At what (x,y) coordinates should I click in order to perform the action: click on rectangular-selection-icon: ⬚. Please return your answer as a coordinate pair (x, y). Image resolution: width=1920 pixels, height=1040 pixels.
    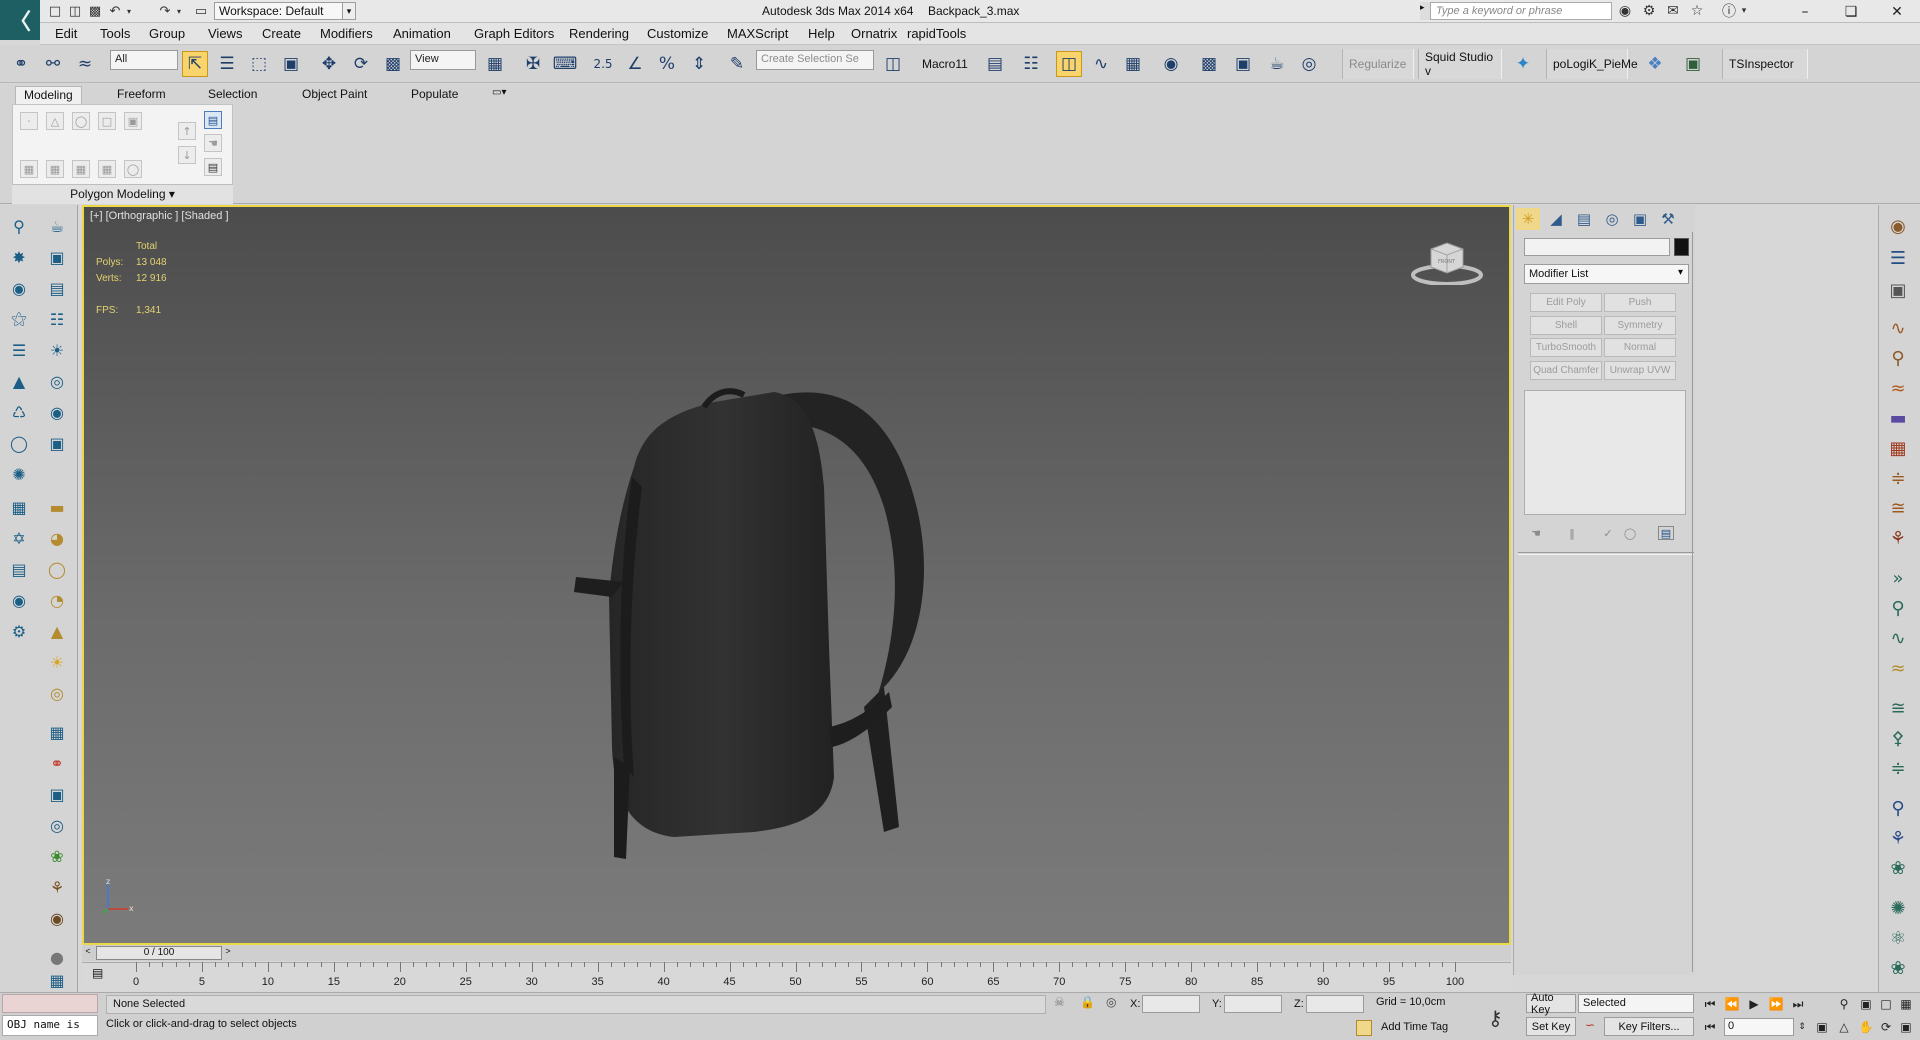
    Looking at the image, I should click on (259, 64).